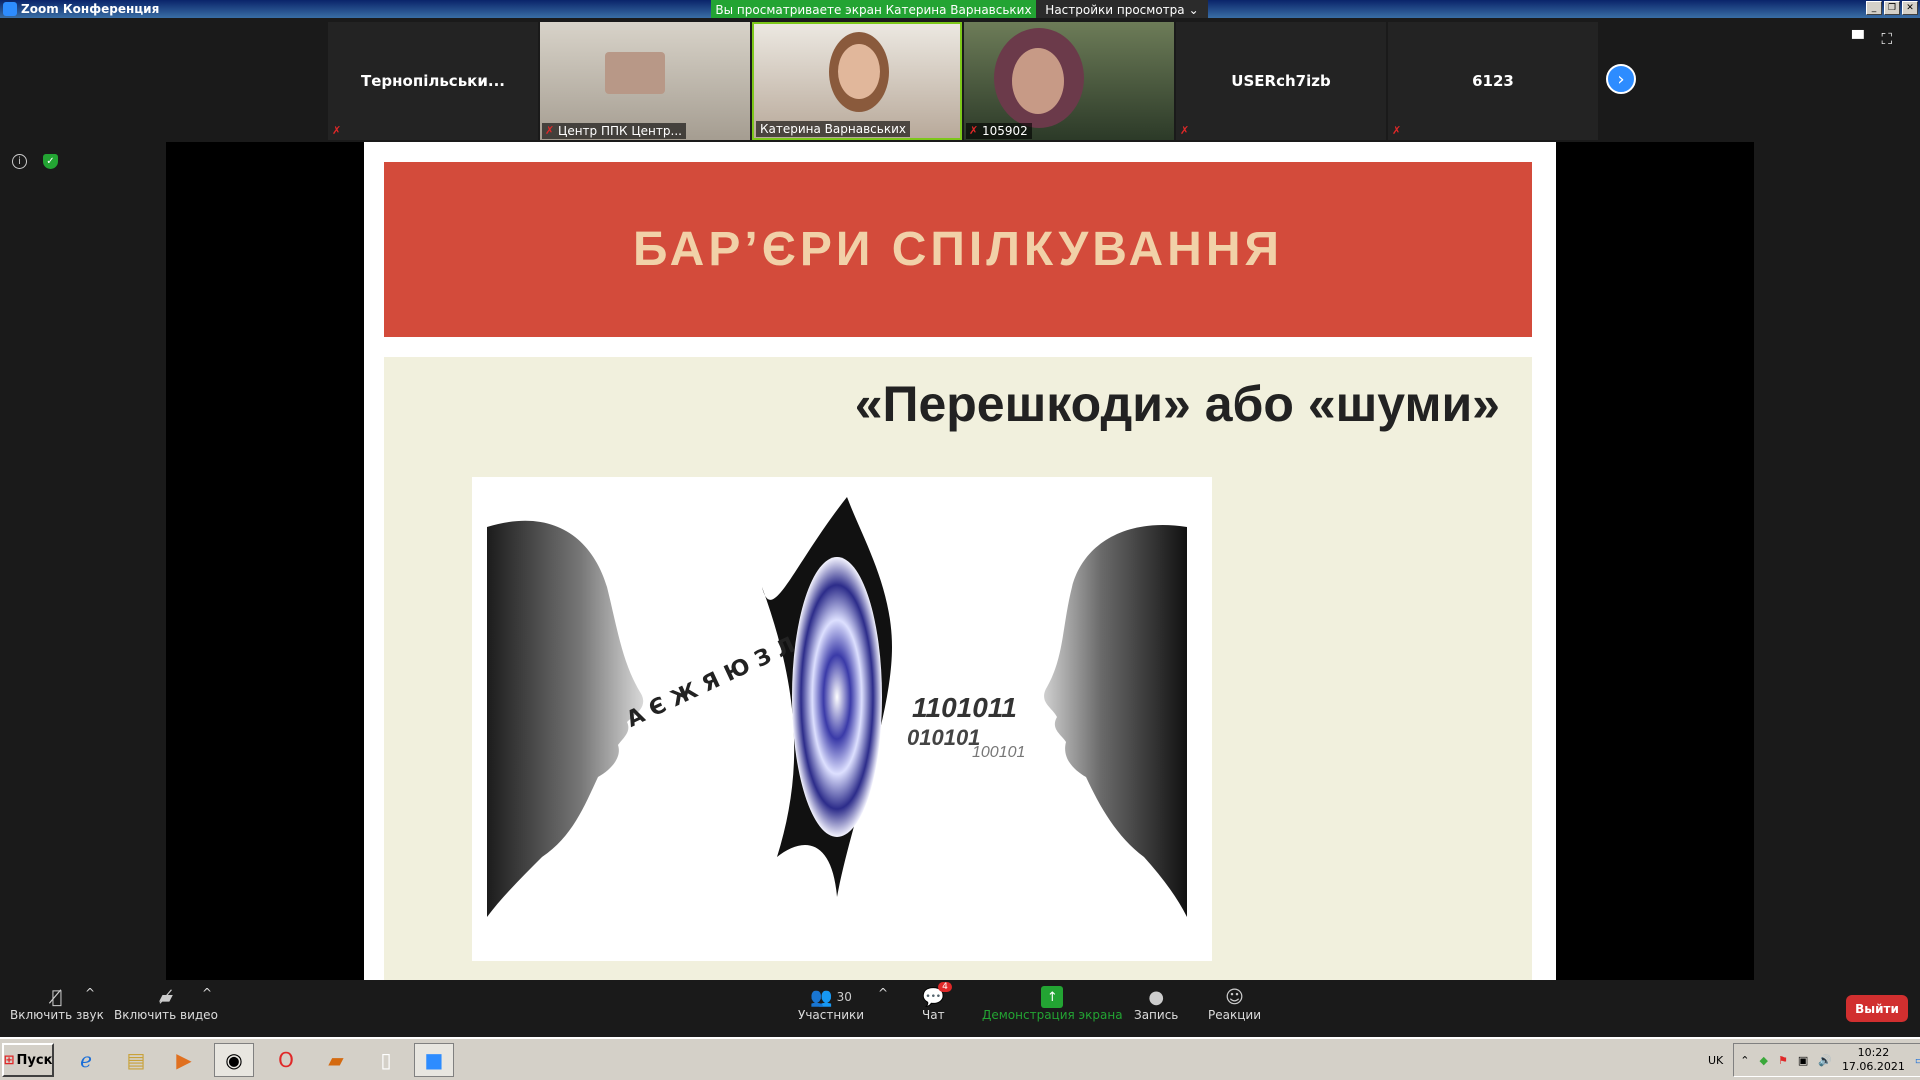  What do you see at coordinates (1156, 1015) in the screenshot?
I see `record-label: Запись` at bounding box center [1156, 1015].